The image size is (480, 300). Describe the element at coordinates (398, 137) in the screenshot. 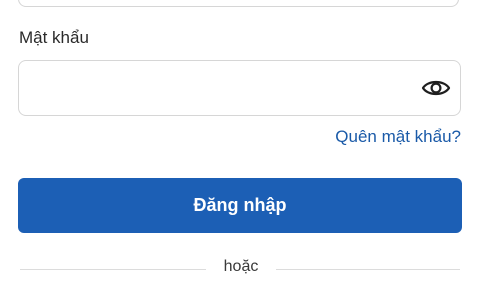

I see `forgot-password-link: Quên mật khẩu?` at that location.